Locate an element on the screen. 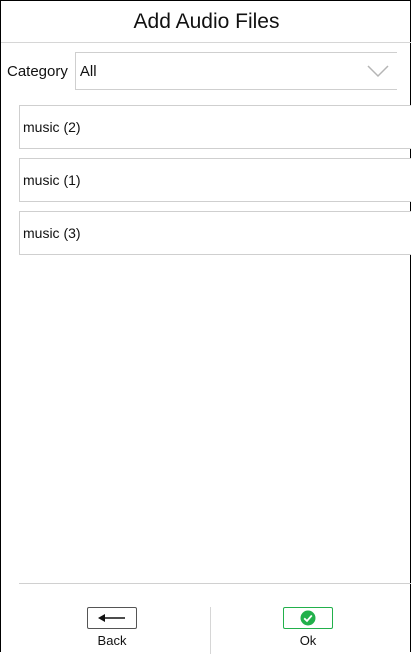 This screenshot has height=654, width=411. ok-button: Ok is located at coordinates (308, 627).